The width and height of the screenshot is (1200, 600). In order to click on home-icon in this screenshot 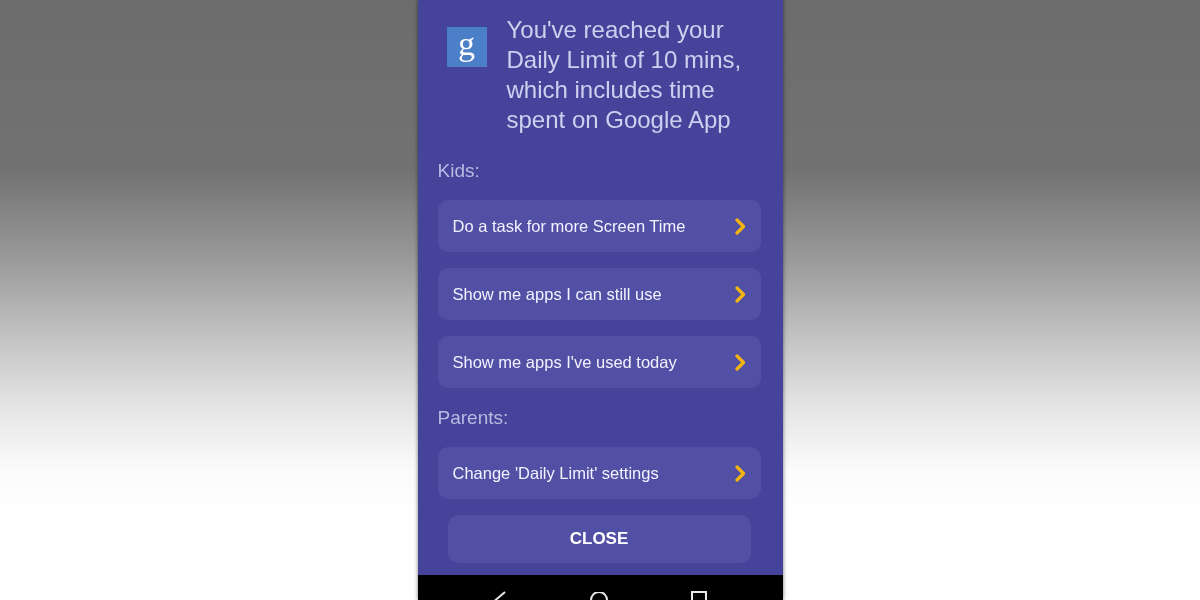, I will do `click(598, 596)`.